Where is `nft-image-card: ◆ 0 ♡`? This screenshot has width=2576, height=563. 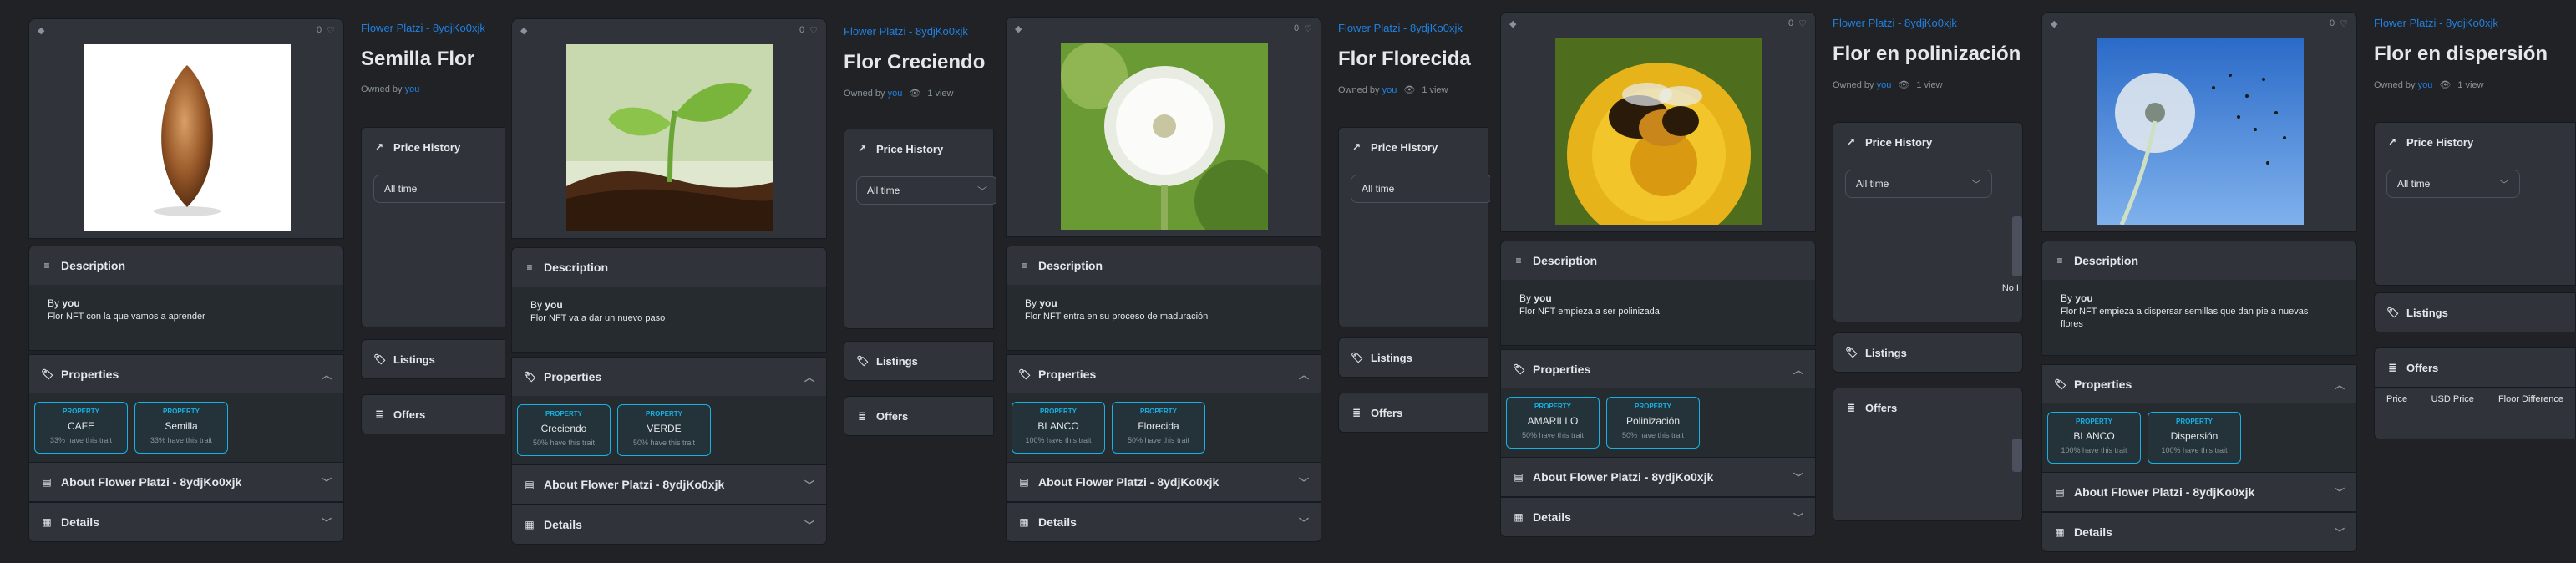 nft-image-card: ◆ 0 ♡ is located at coordinates (186, 128).